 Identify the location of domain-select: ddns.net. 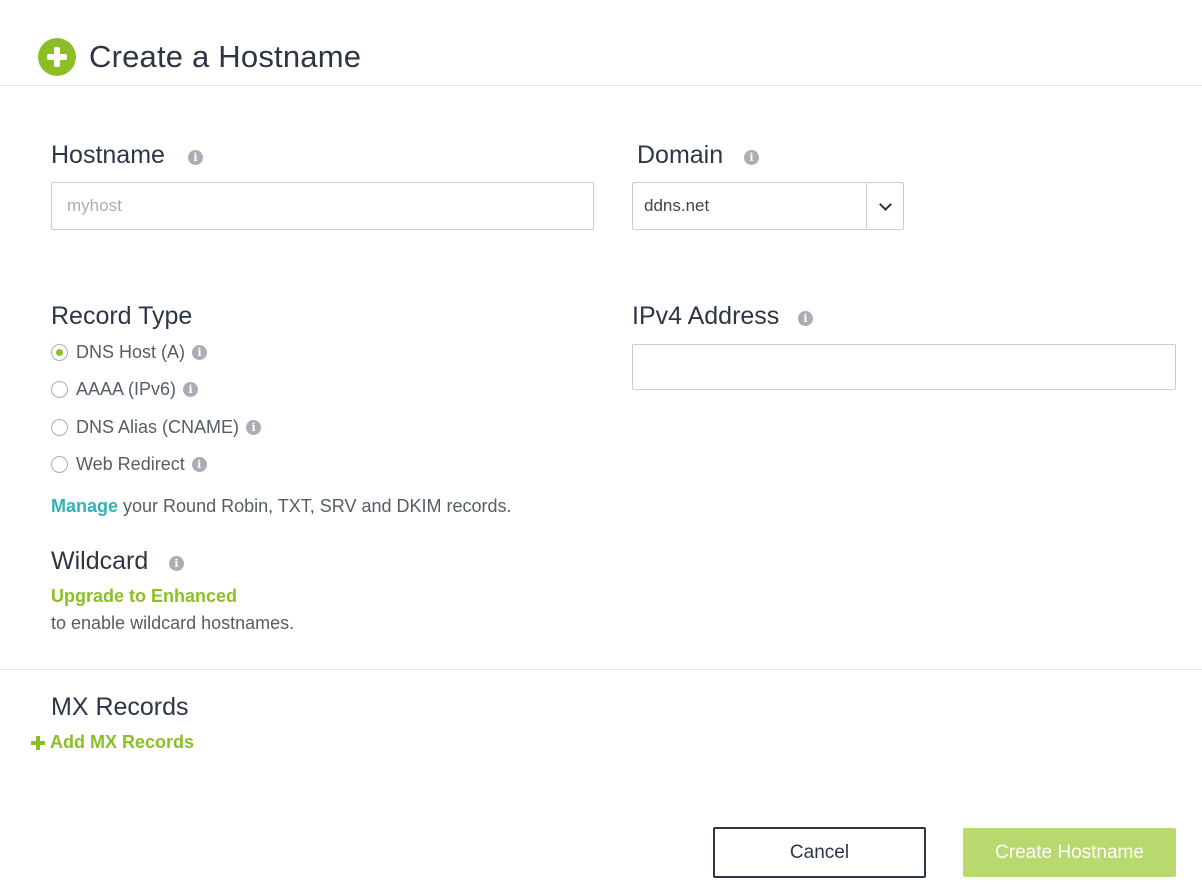
(768, 206).